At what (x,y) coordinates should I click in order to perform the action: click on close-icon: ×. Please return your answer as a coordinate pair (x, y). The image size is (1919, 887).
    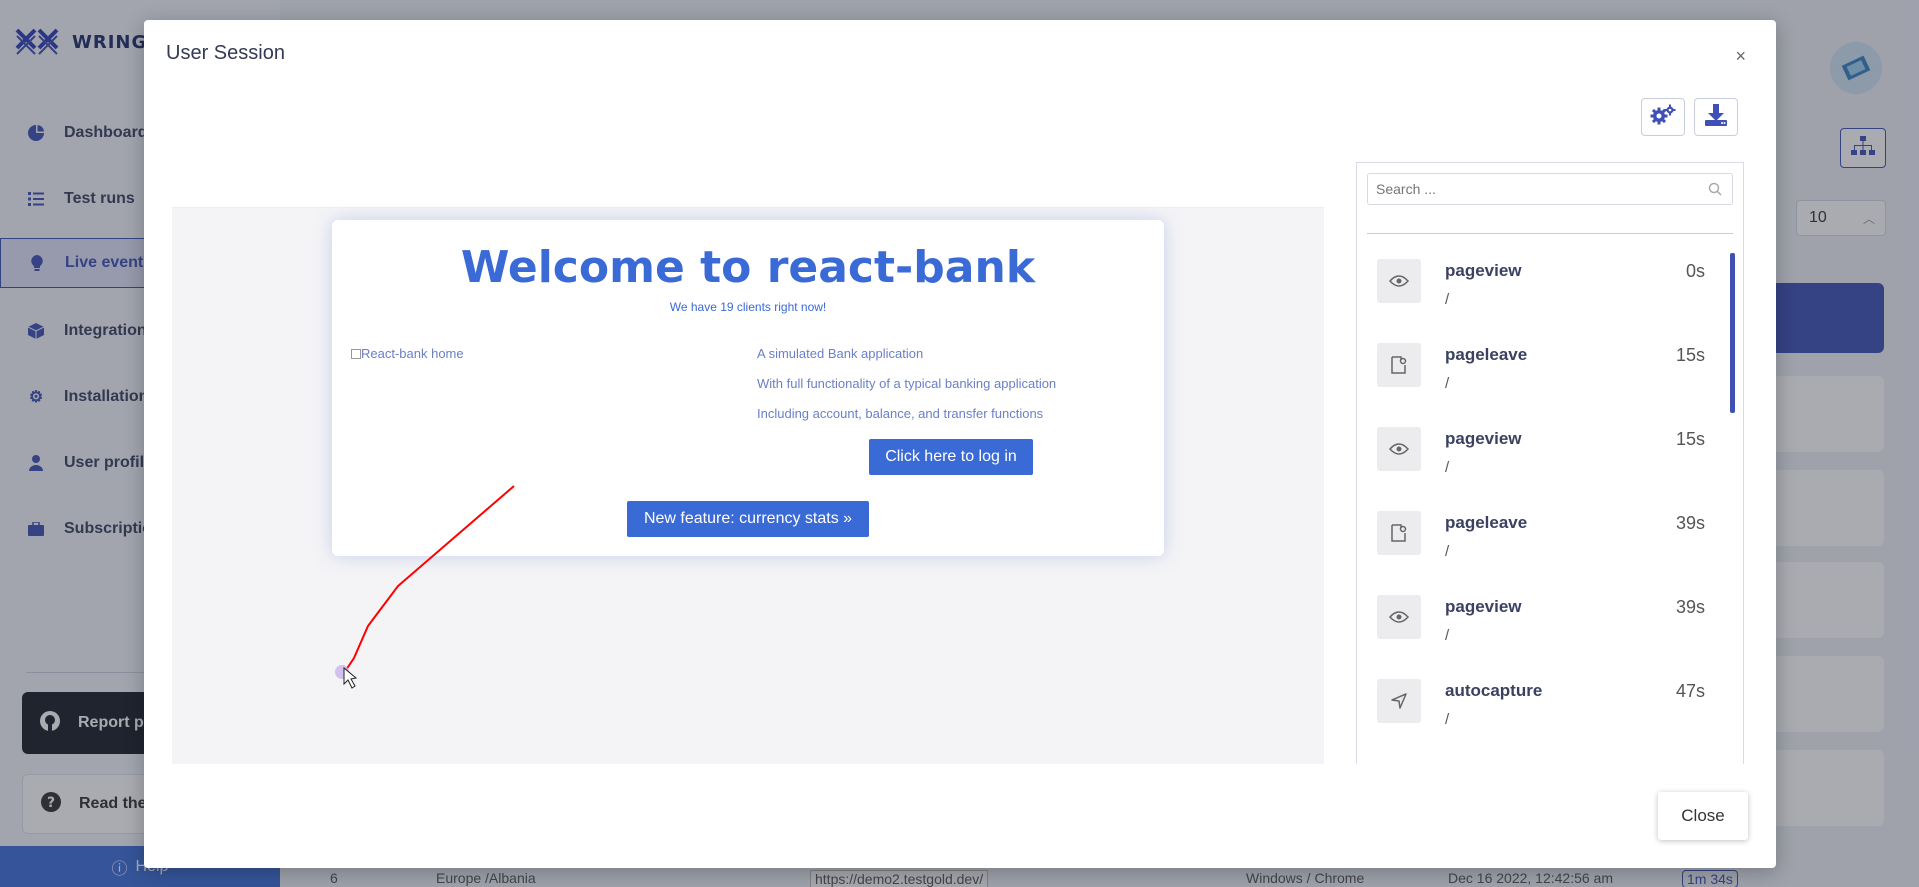
    Looking at the image, I should click on (1740, 56).